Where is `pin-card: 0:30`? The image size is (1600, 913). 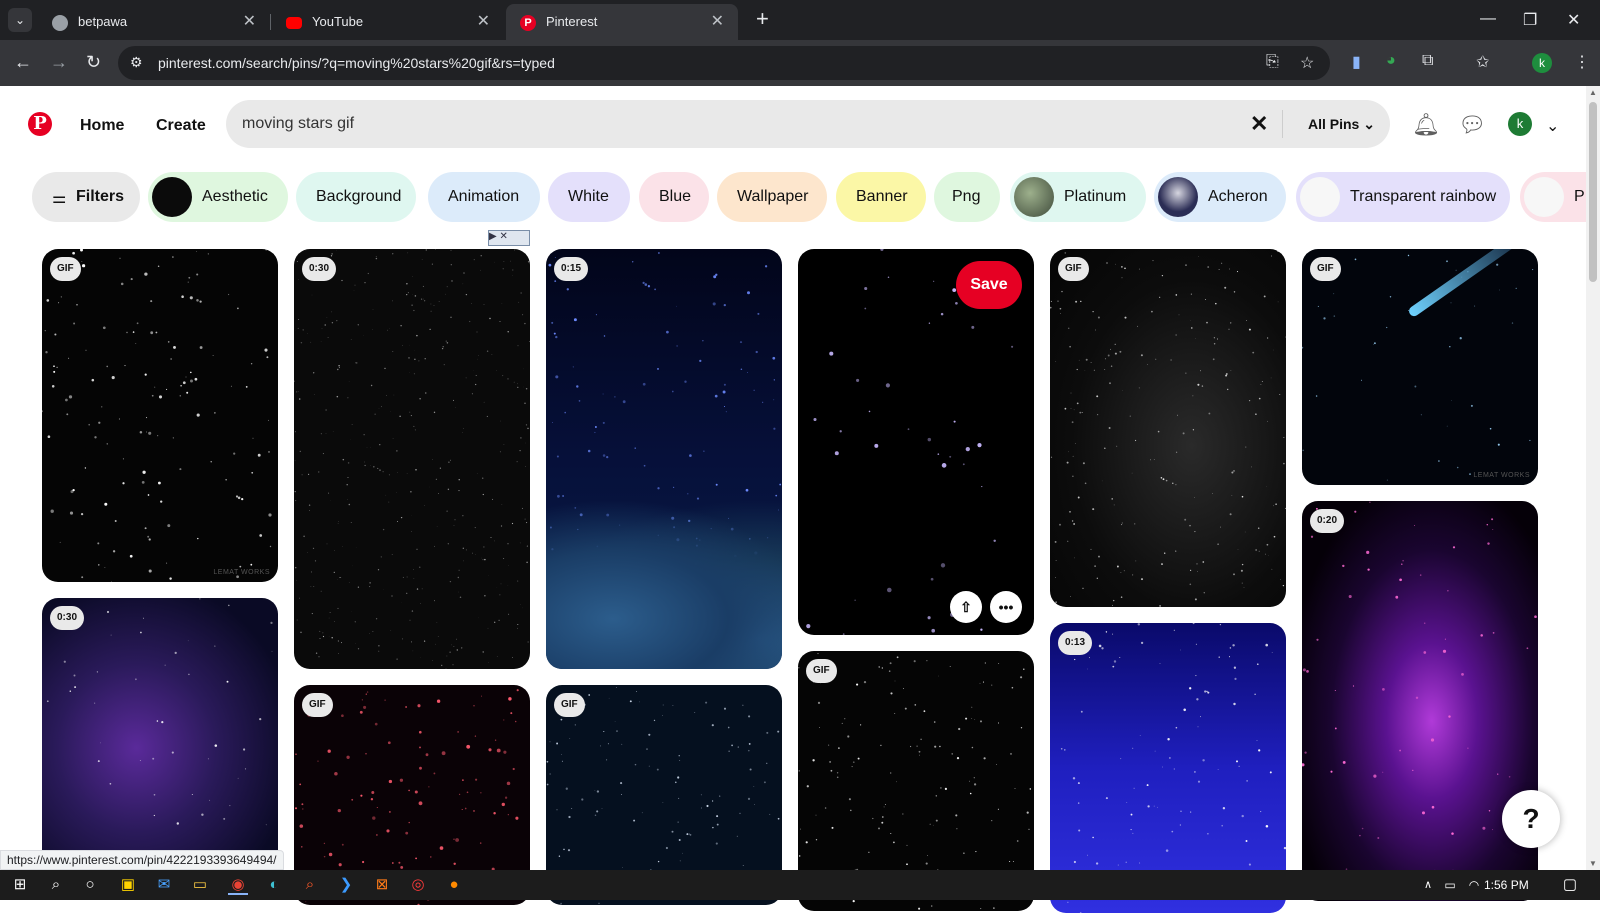 pin-card: 0:30 is located at coordinates (412, 459).